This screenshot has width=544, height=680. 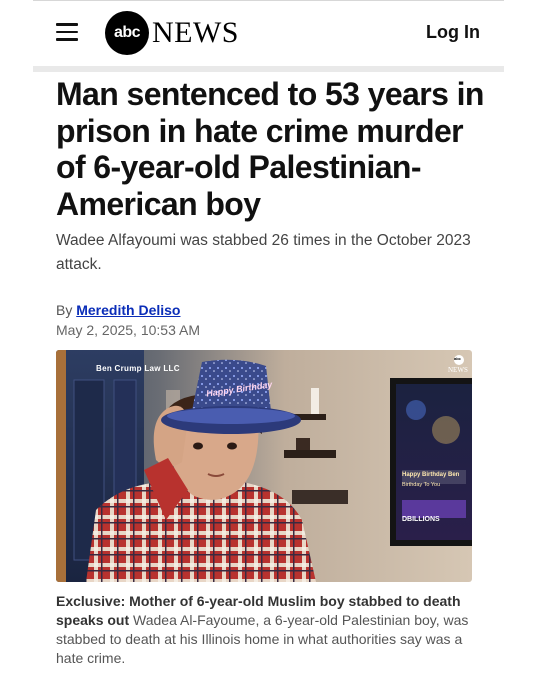 What do you see at coordinates (127, 33) in the screenshot?
I see `abc-logo-mark: abc` at bounding box center [127, 33].